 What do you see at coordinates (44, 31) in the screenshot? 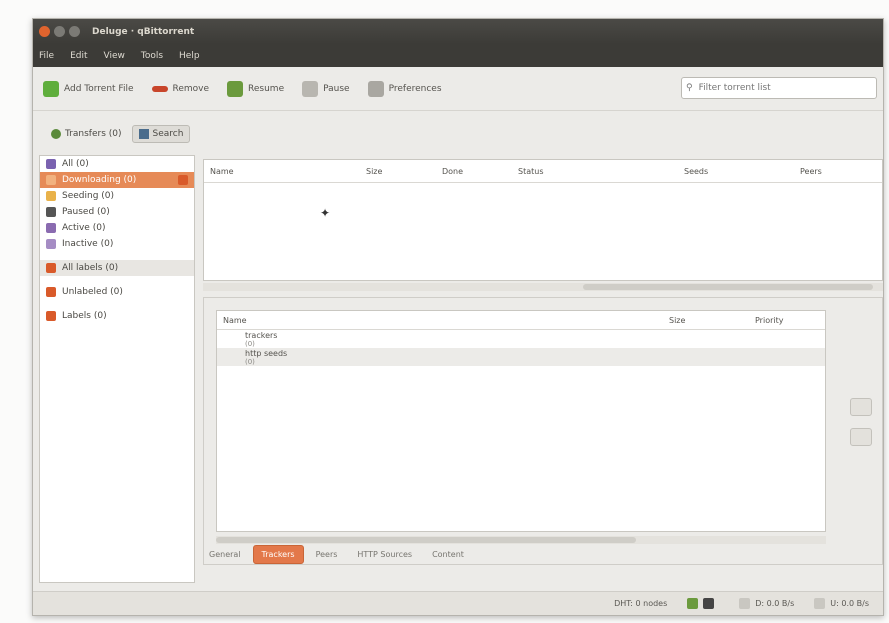
I see `close-window-icon` at bounding box center [44, 31].